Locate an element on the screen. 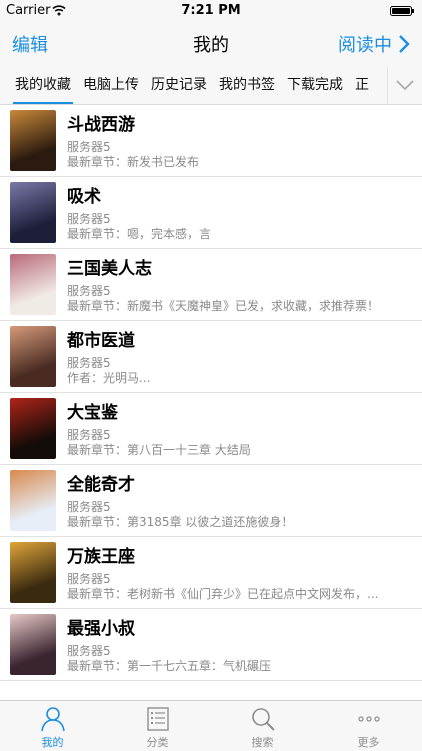 The width and height of the screenshot is (422, 751). book-title: 都市医道 is located at coordinates (101, 341).